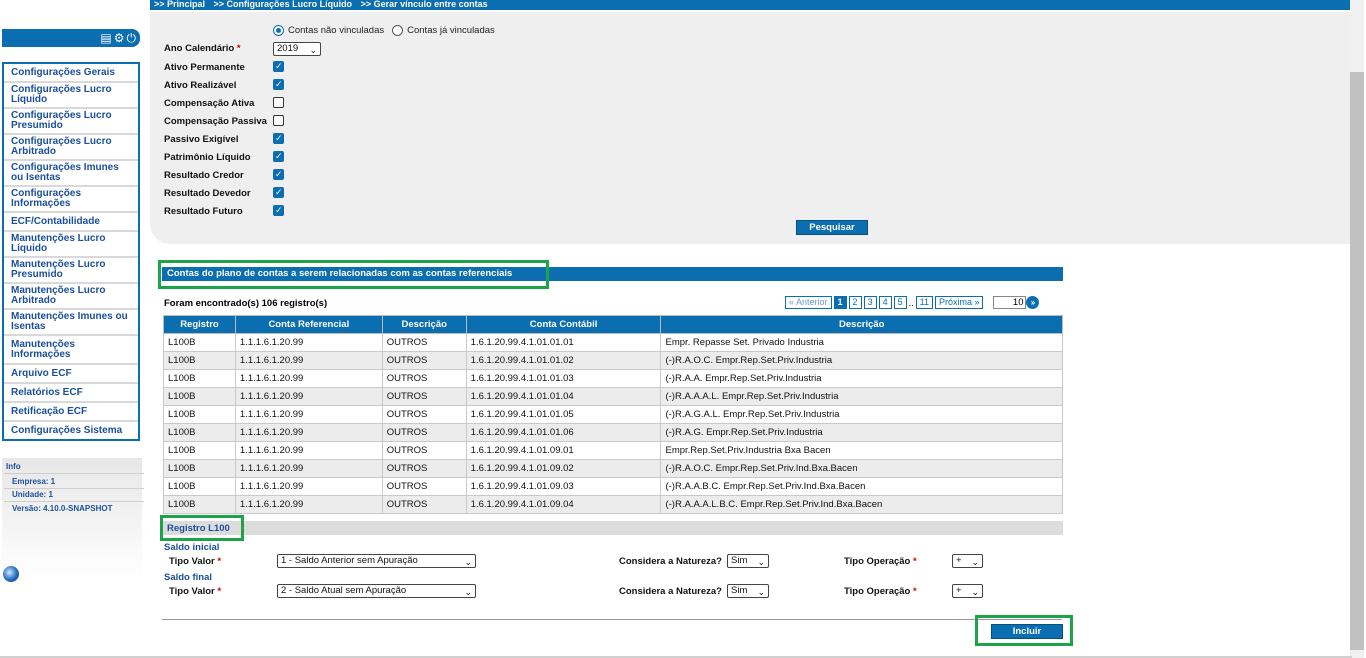 Image resolution: width=1366 pixels, height=658 pixels. I want to click on natureza-inicial-select: Sim ⌄, so click(748, 561).